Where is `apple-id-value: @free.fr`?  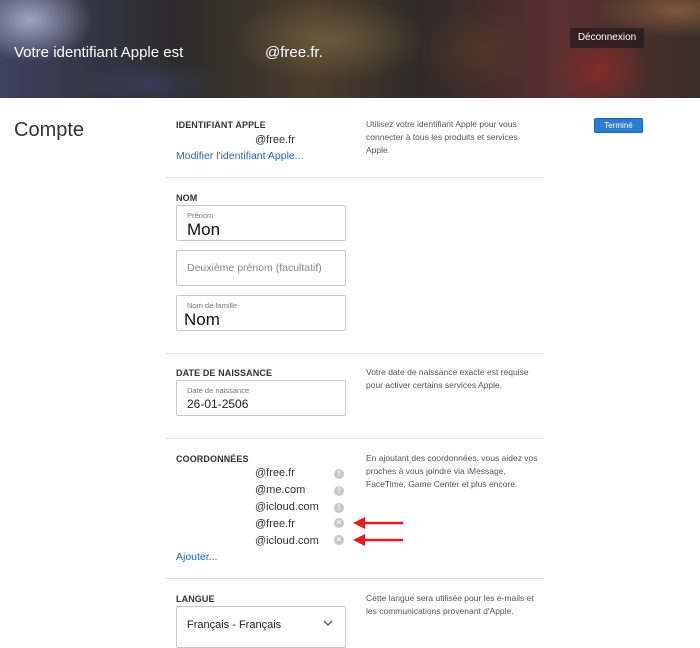 apple-id-value: @free.fr is located at coordinates (275, 140).